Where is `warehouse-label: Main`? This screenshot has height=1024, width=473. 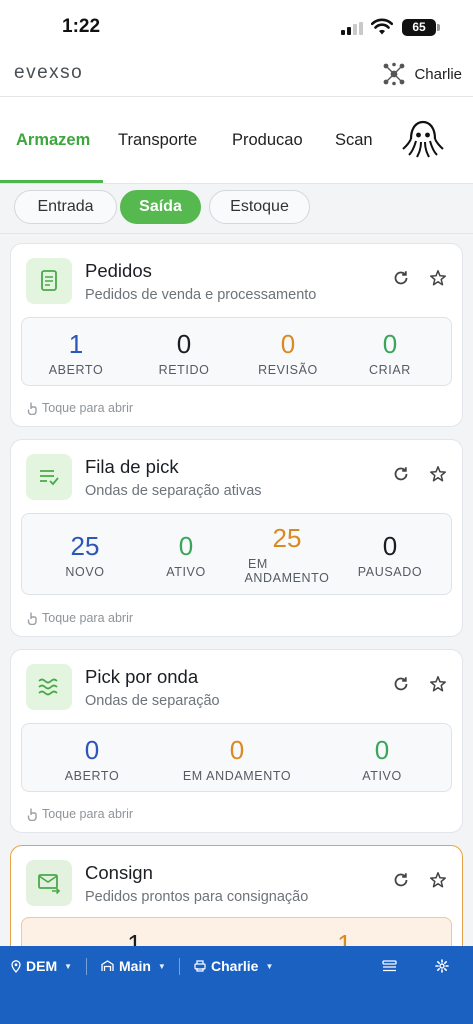
warehouse-label: Main is located at coordinates (135, 966).